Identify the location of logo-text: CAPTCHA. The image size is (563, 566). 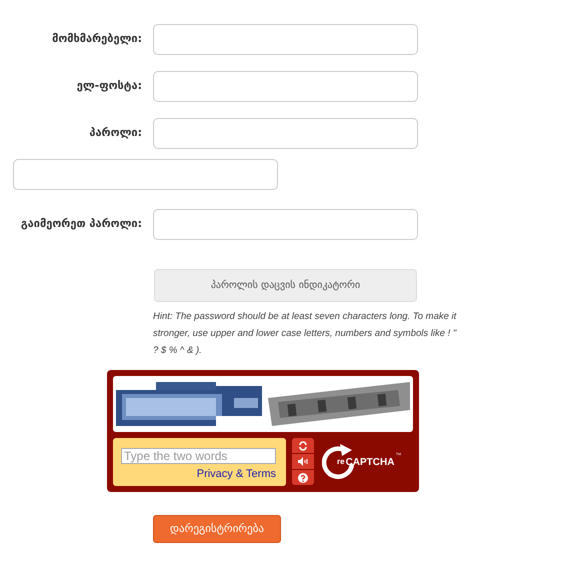
(370, 463).